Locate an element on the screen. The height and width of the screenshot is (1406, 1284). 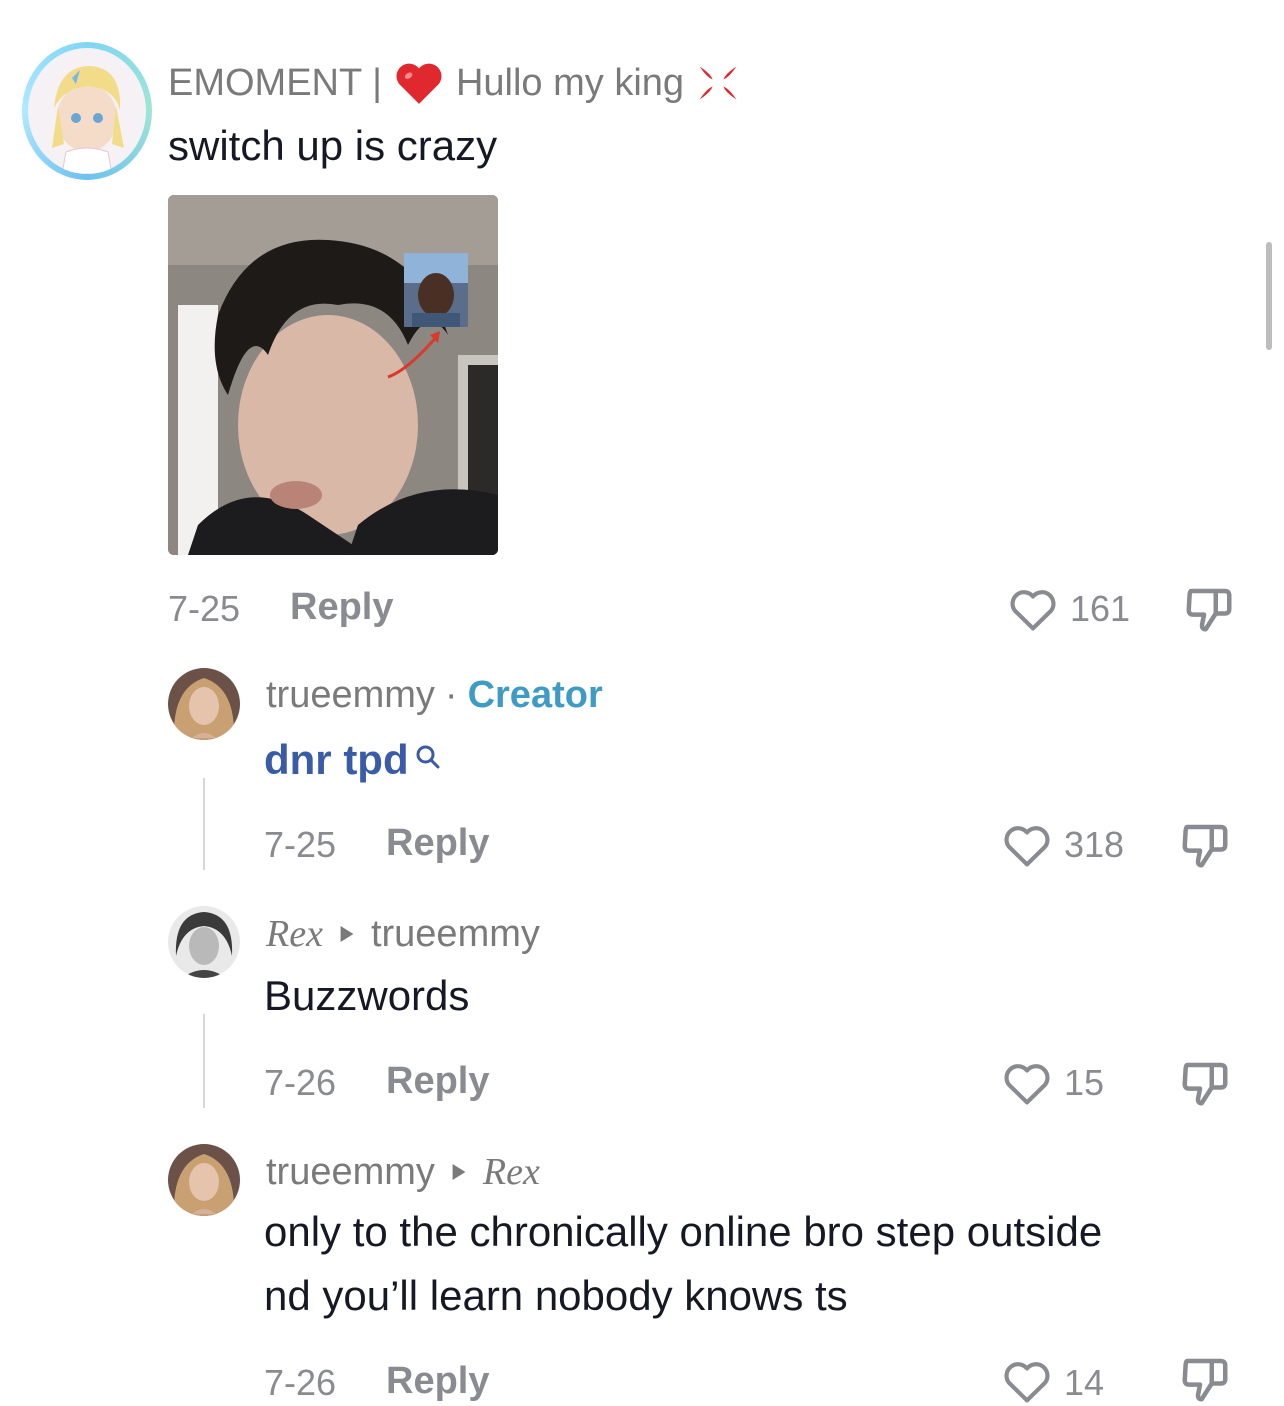
heart-emoji-icon is located at coordinates (419, 83).